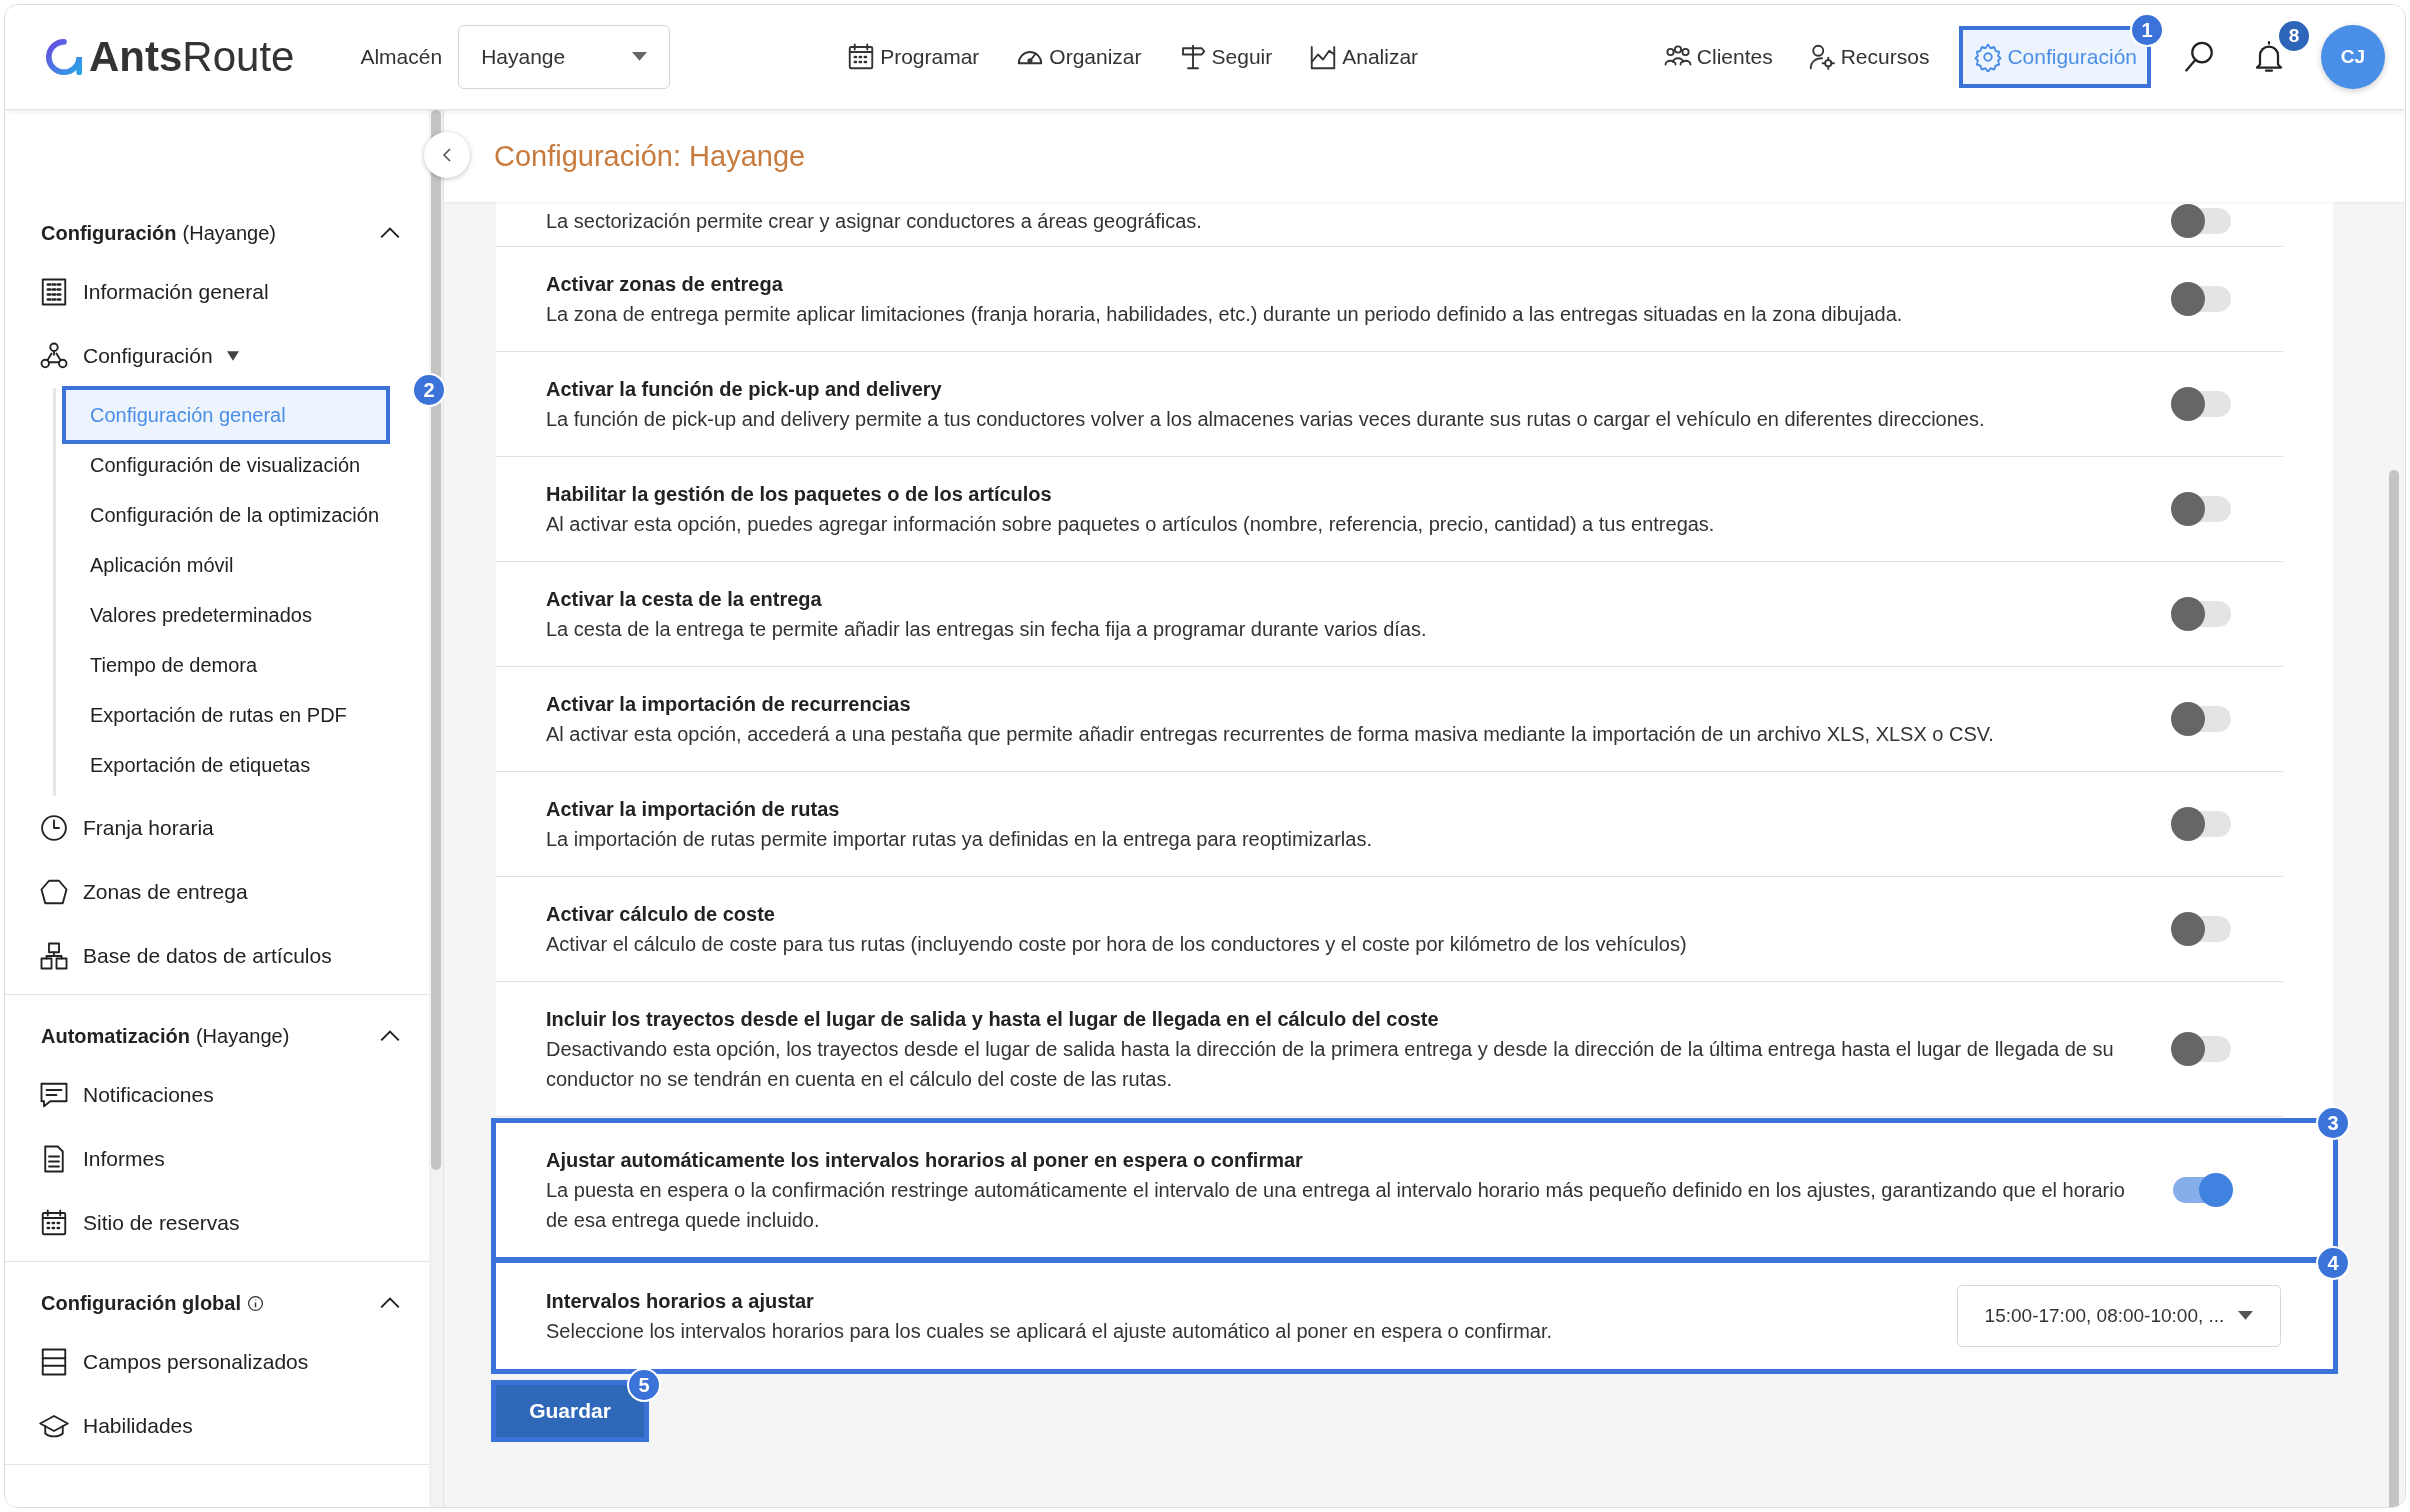 The width and height of the screenshot is (2410, 1512). I want to click on setting-description: Seleccione los intervalos horarios para los cuales se aplicará el ajuste automático al poner en espera o confirmar., so click(1050, 1331).